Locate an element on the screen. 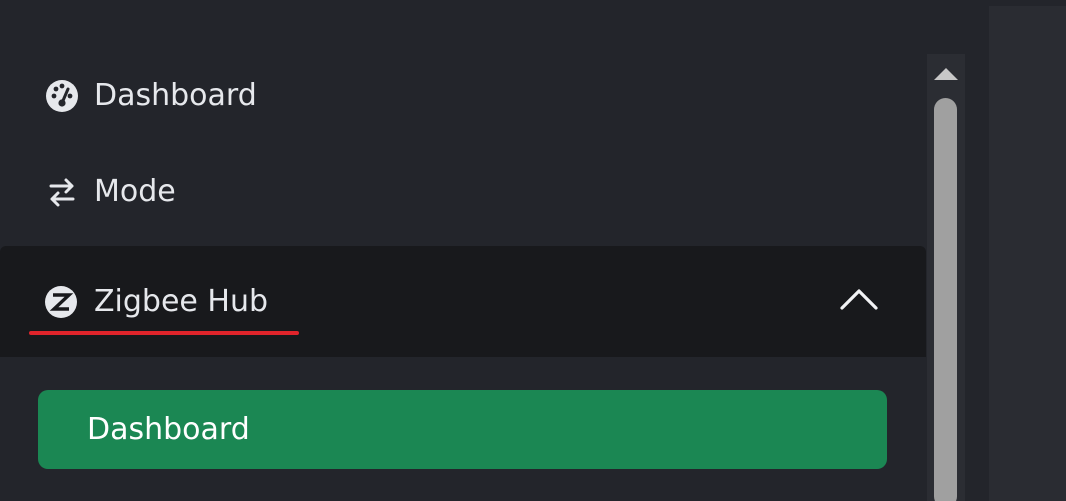 The image size is (1066, 501). sidebar-subitem-dashboard: Dashboard is located at coordinates (462, 429).